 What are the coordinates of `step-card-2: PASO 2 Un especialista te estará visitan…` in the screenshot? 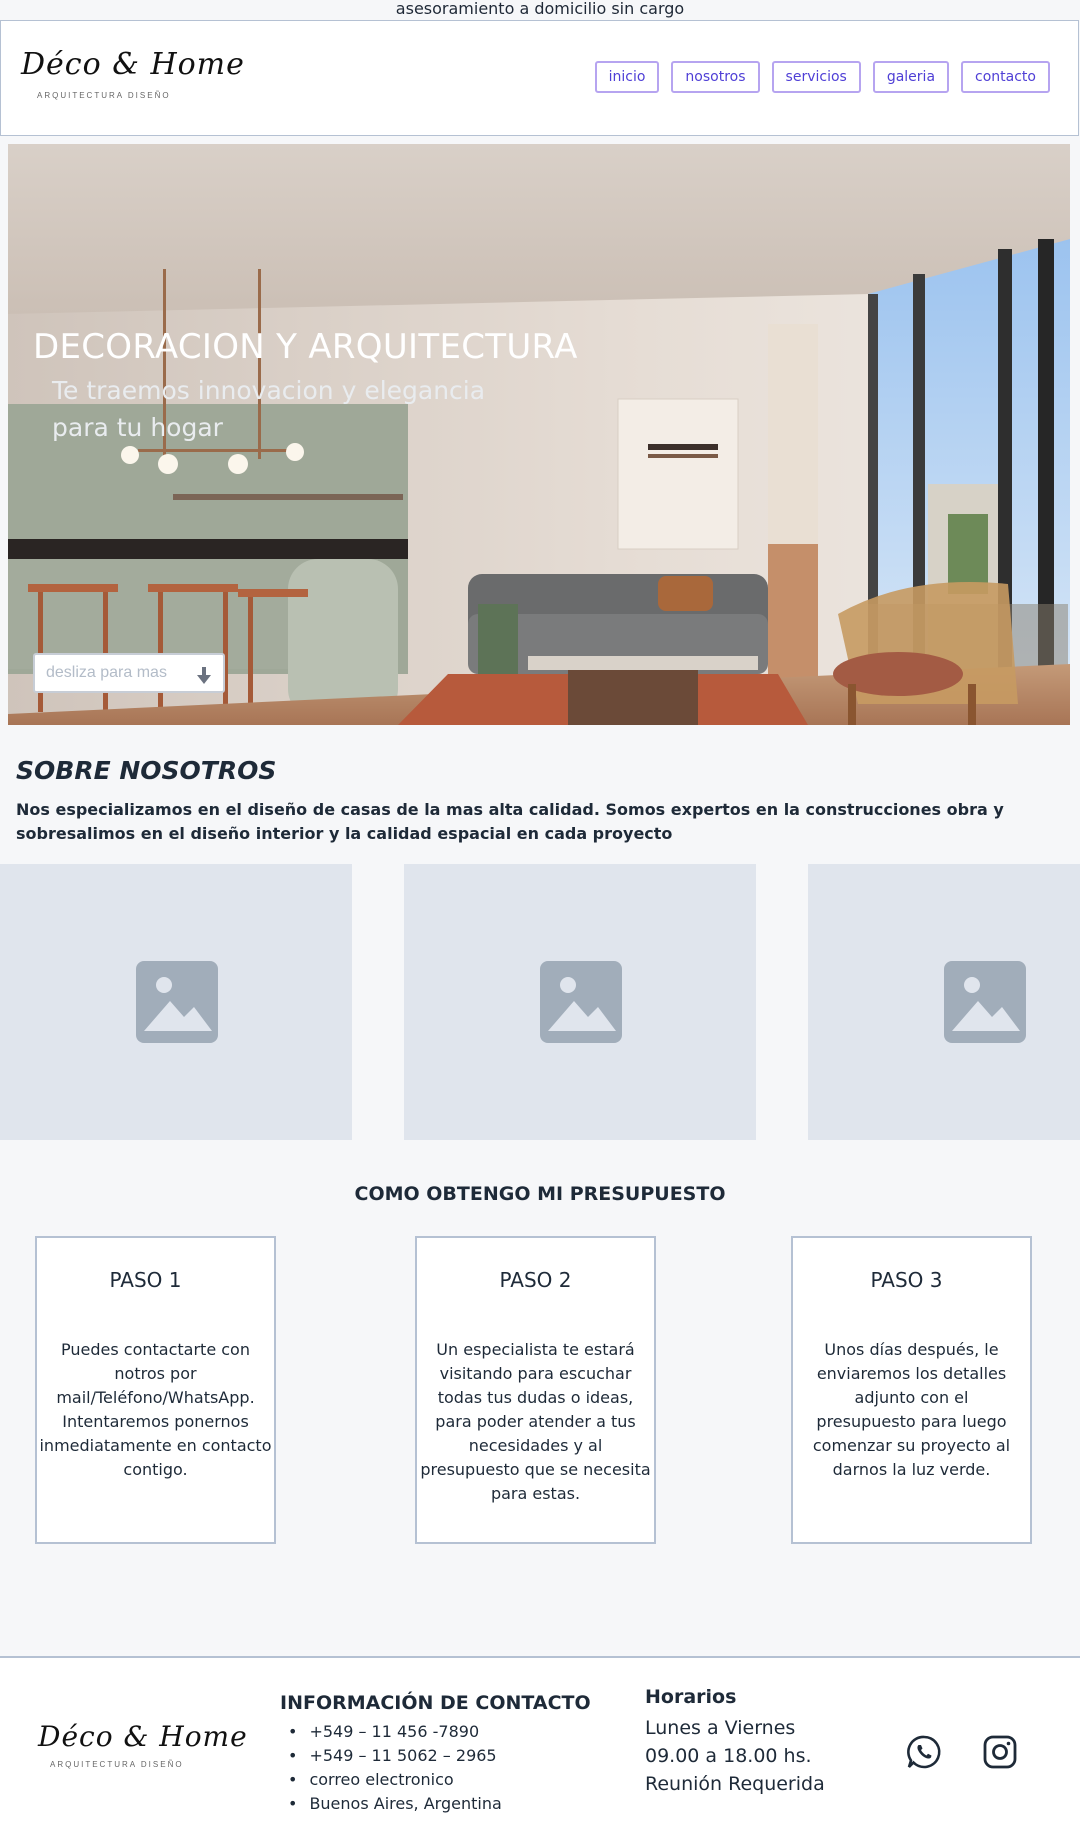 It's located at (535, 1390).